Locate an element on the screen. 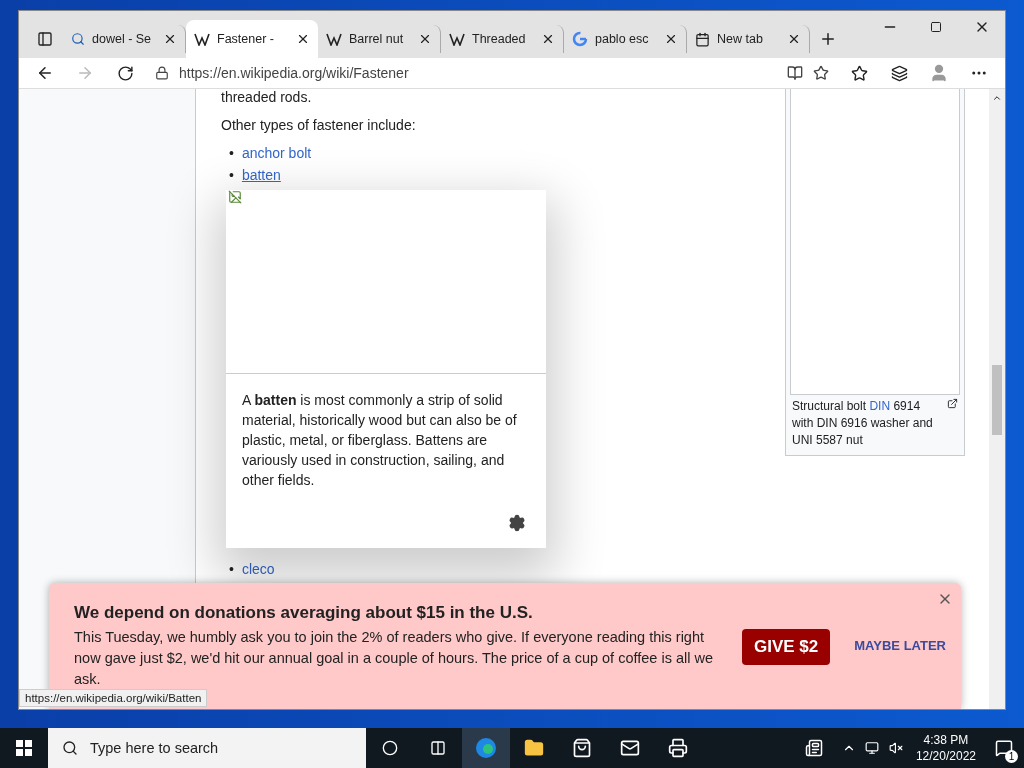 The height and width of the screenshot is (768, 1024). back-icon is located at coordinates (45, 73).